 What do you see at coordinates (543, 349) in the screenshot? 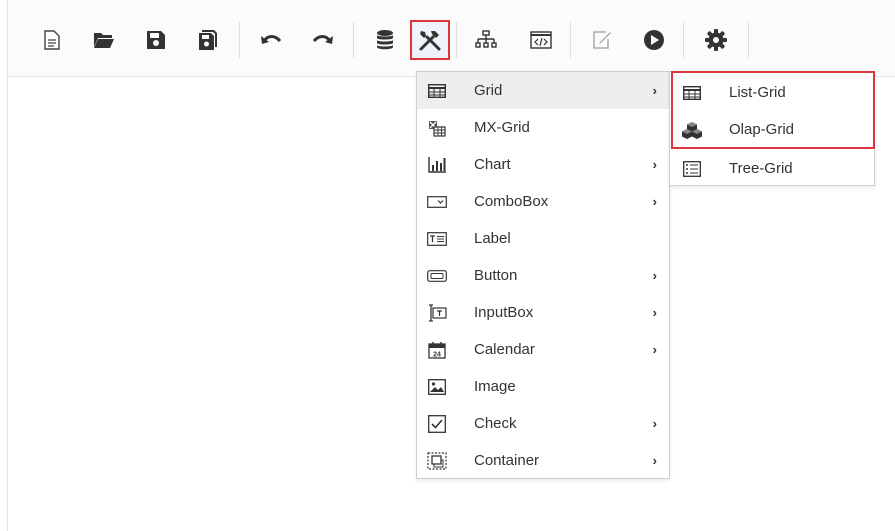
I see `menu-item-calendar: 24 Calendar ›` at bounding box center [543, 349].